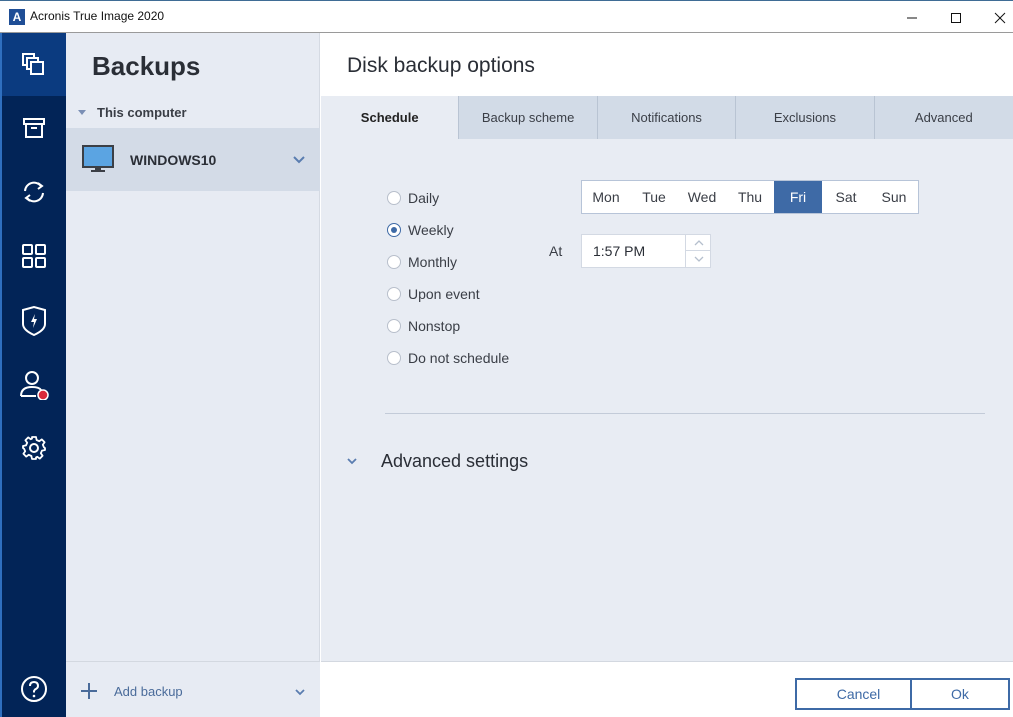  I want to click on radio-upon-event: Upon event, so click(433, 294).